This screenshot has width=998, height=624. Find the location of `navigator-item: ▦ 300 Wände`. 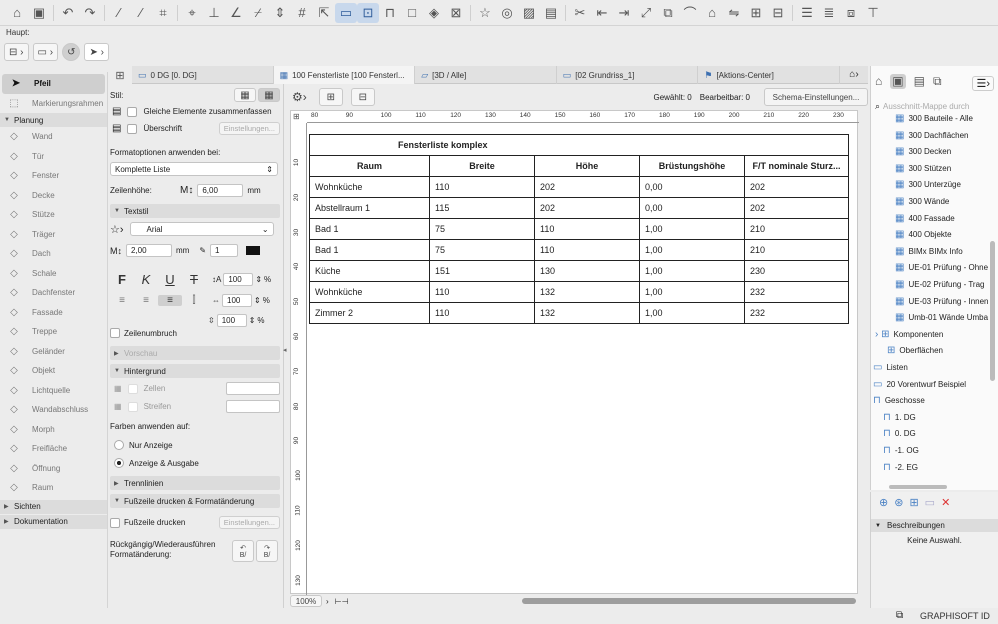

navigator-item: ▦ 300 Wände is located at coordinates (945, 201).